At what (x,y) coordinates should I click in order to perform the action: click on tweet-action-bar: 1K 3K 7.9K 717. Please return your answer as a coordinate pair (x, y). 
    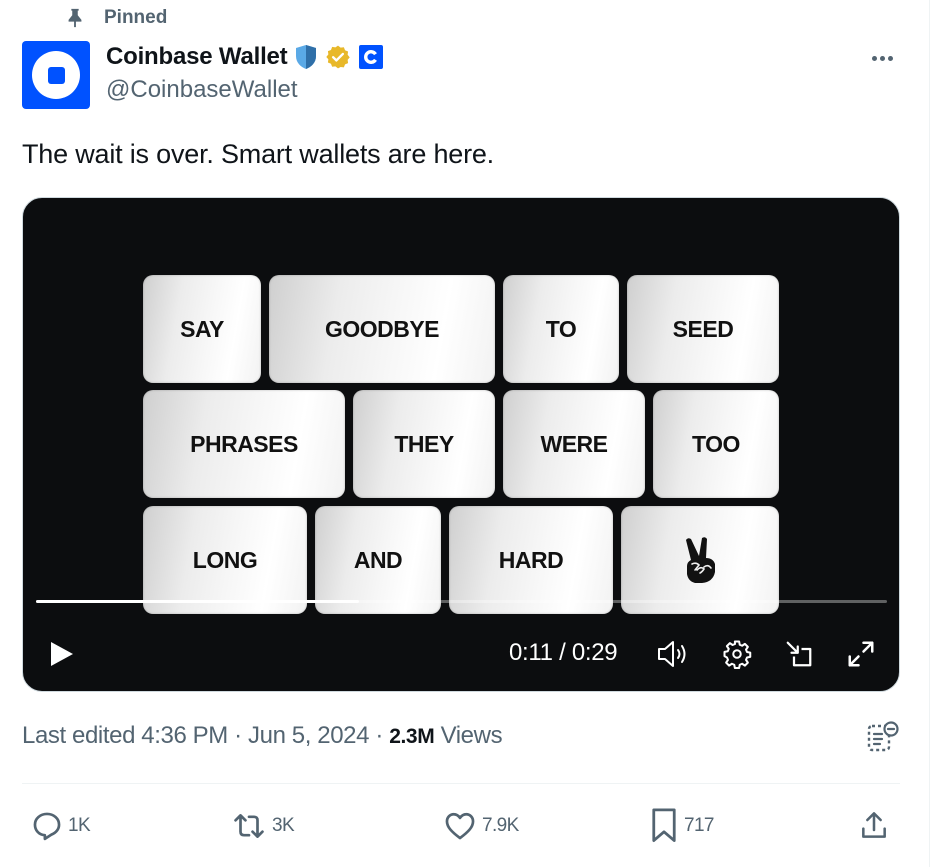
    Looking at the image, I should click on (461, 826).